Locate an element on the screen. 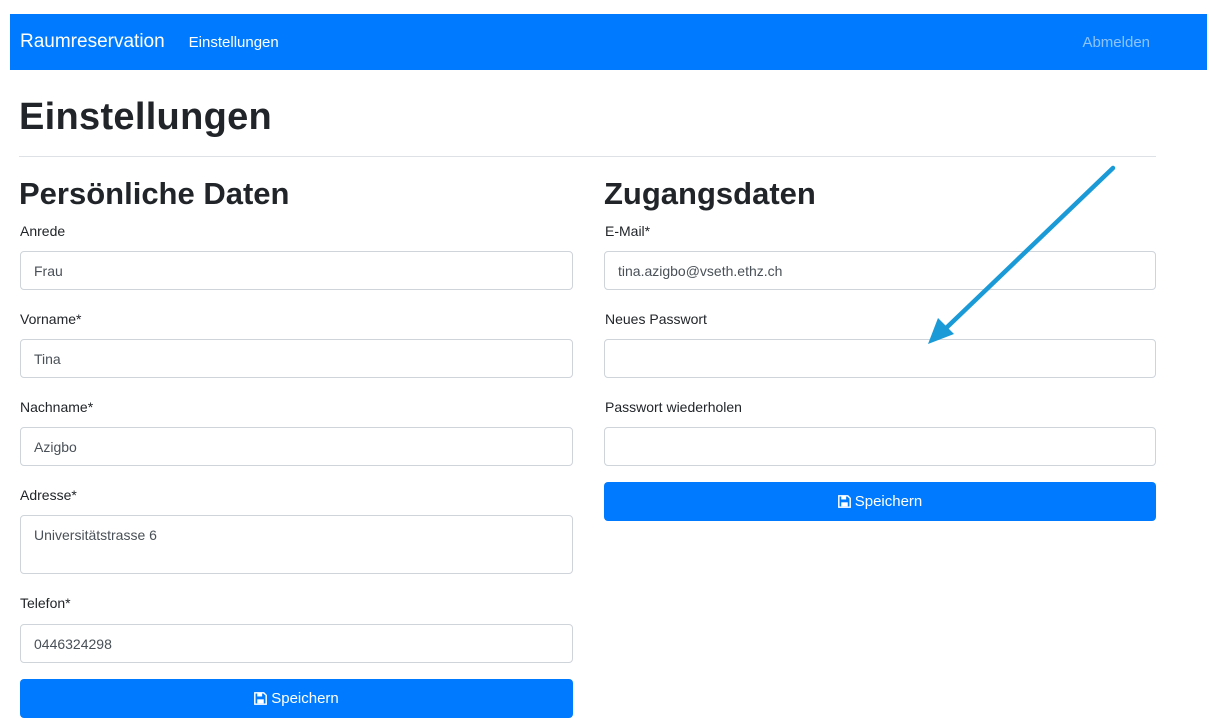  email-label: E-Mail* is located at coordinates (628, 231).